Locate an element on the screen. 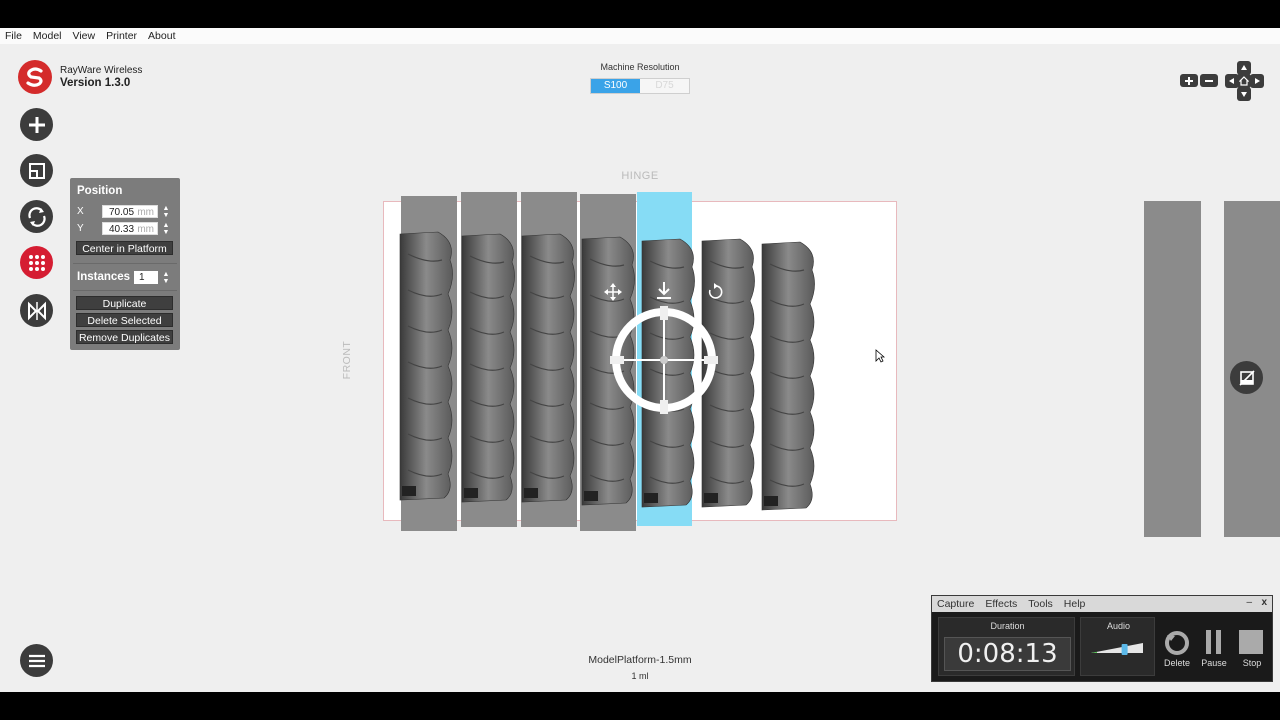  zoom-in-button is located at coordinates (1189, 80).